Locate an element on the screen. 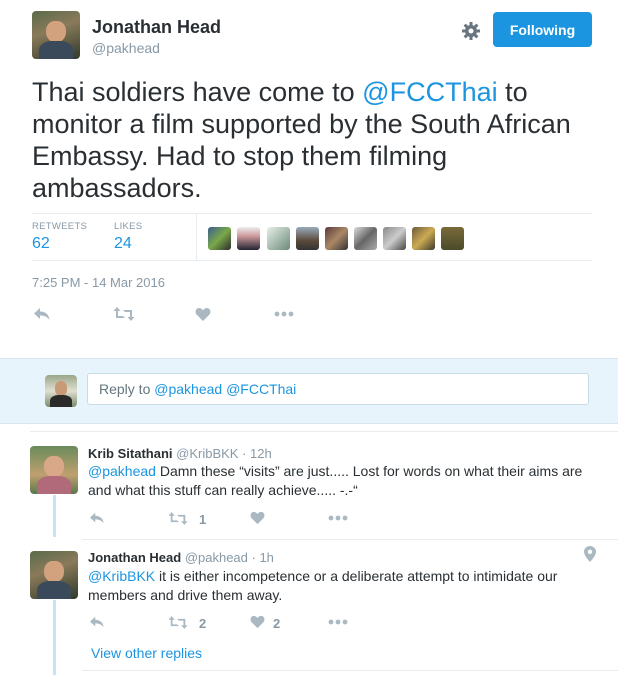 This screenshot has width=618, height=675. tweet-text-before: Thai soldiers have come to is located at coordinates (197, 92).